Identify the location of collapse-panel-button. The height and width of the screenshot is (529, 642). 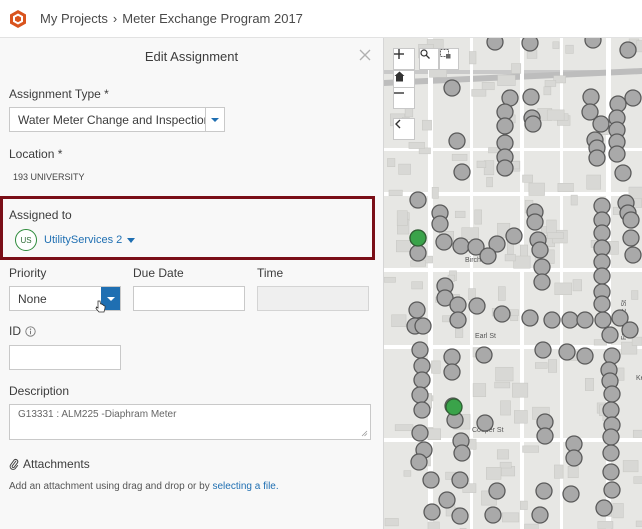
(404, 129).